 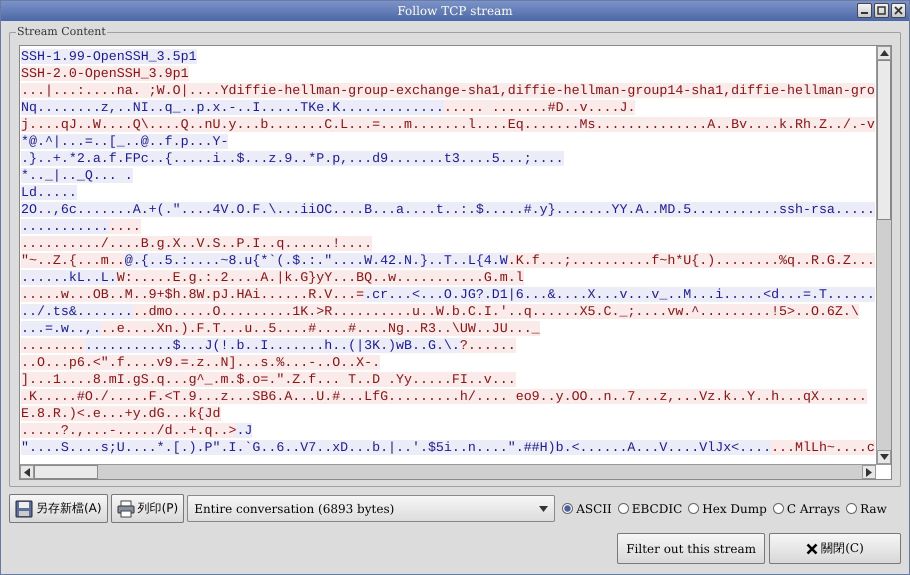 What do you see at coordinates (192, 294) in the screenshot?
I see `stream-text: .....w...OB..M..9+$h.8W.pJ.HAi......R.V...=` at bounding box center [192, 294].